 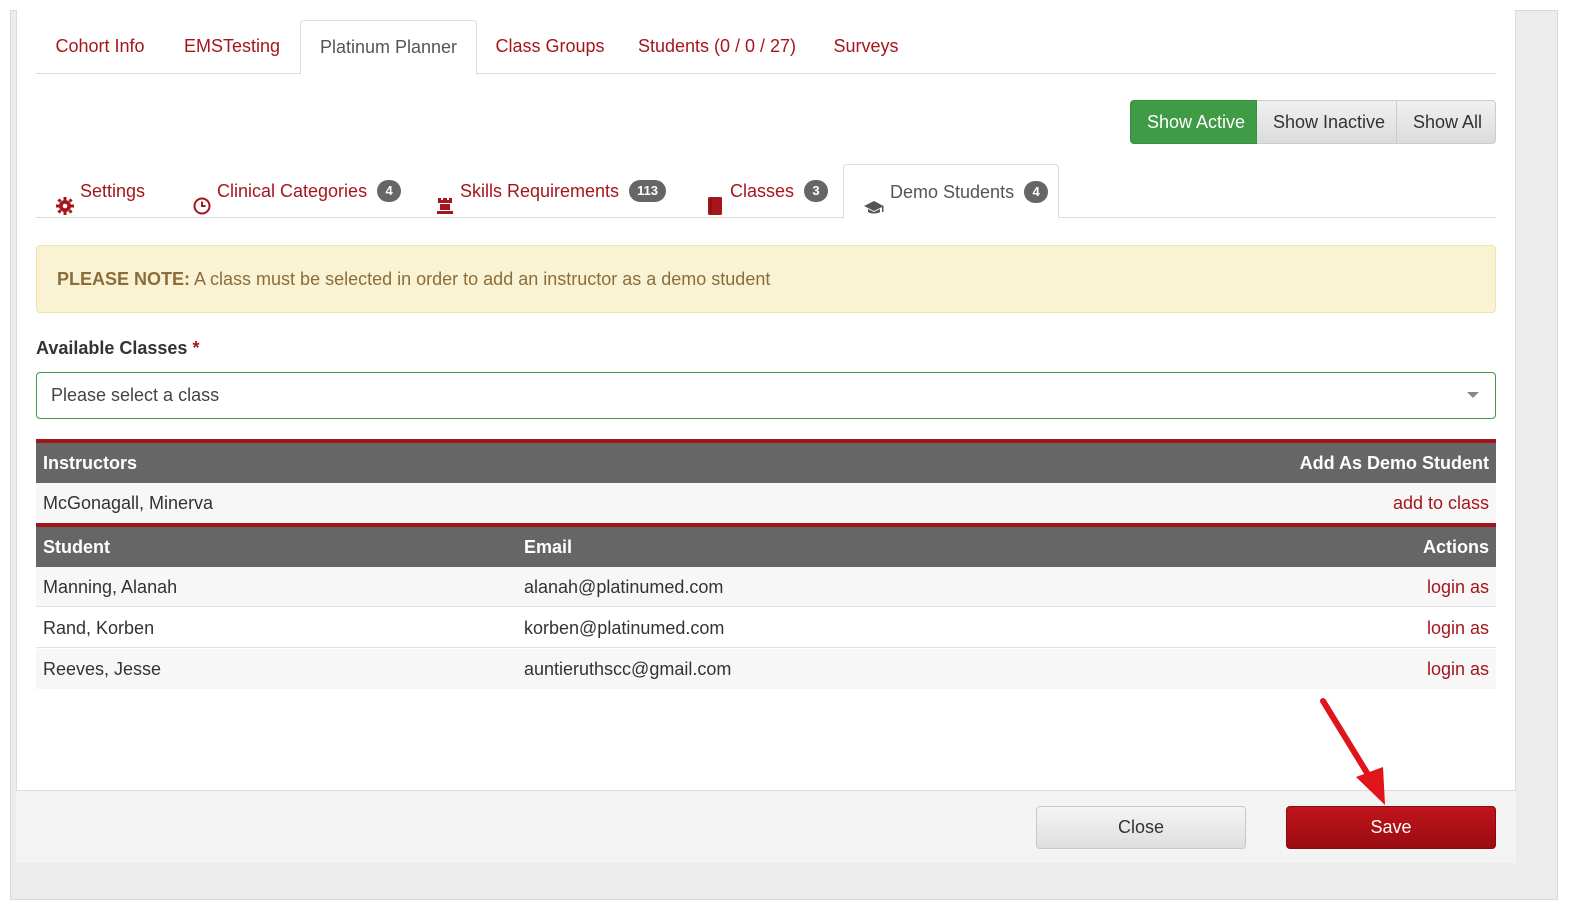 I want to click on header-email: Email, so click(x=548, y=547).